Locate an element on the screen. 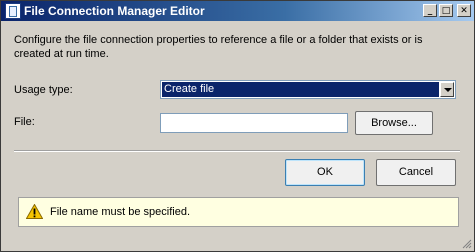 This screenshot has height=252, width=475. close-icon: ✕ is located at coordinates (464, 11).